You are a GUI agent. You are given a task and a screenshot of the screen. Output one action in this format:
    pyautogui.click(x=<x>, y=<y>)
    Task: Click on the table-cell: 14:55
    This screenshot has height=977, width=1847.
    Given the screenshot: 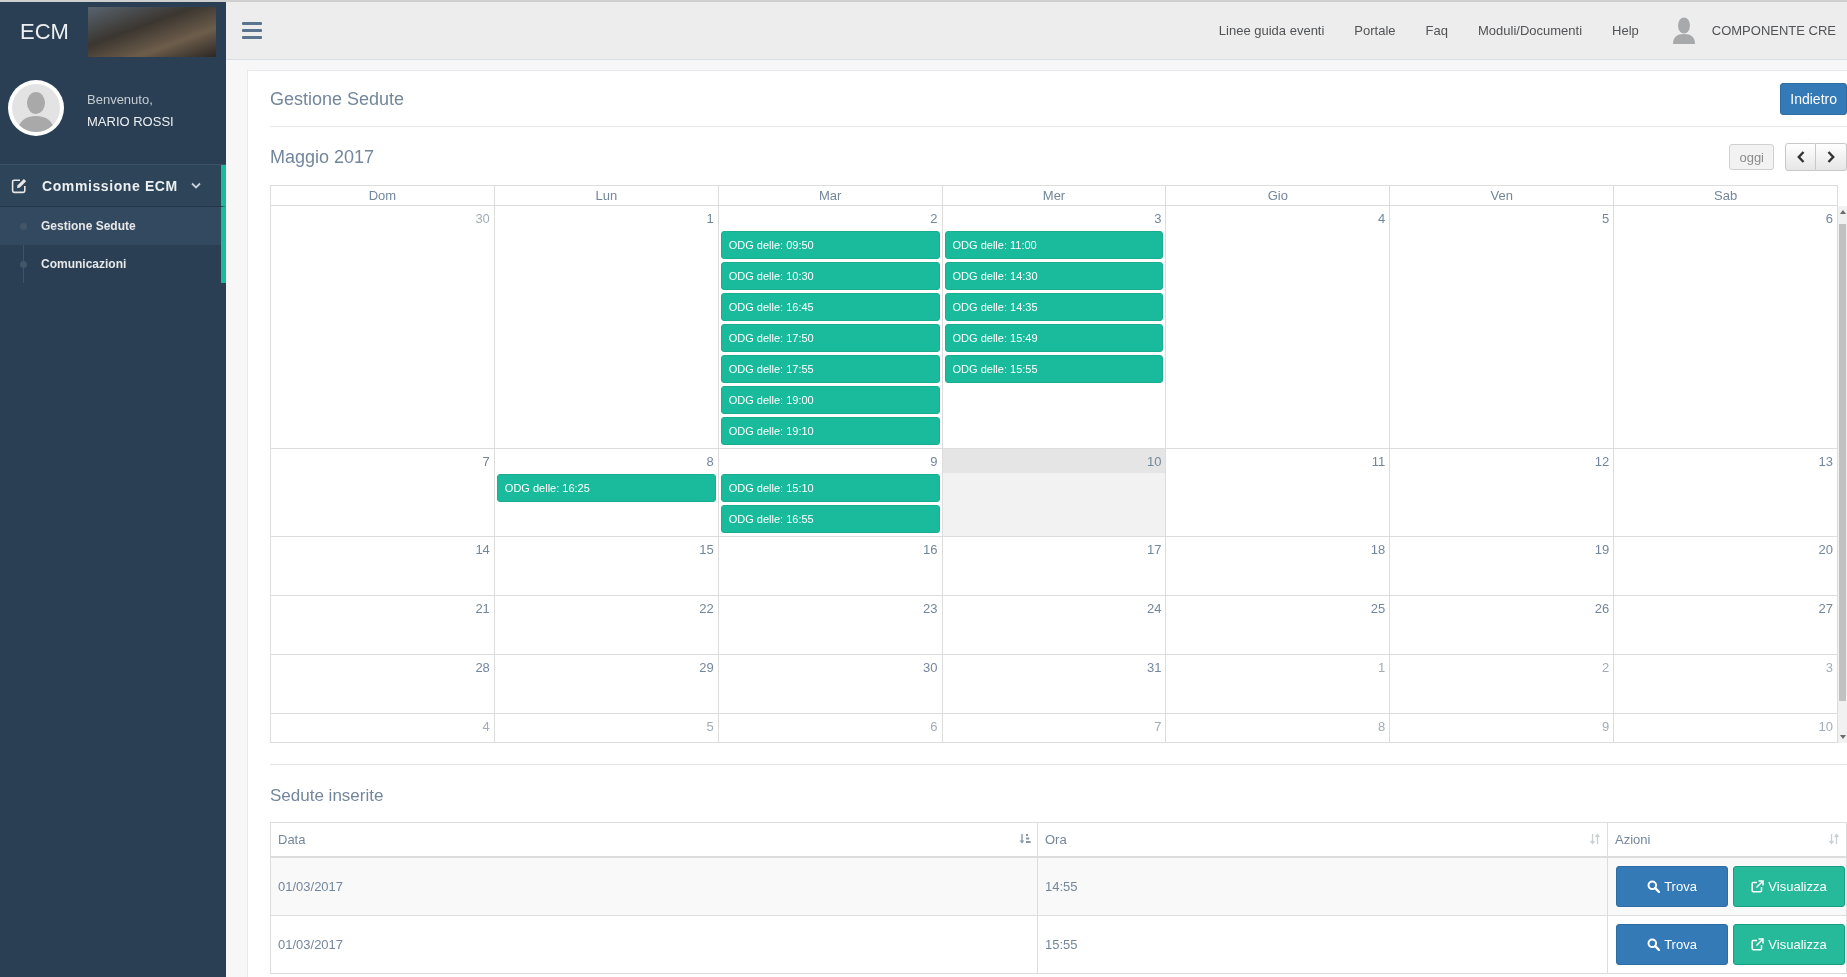 What is the action you would take?
    pyautogui.click(x=1322, y=885)
    